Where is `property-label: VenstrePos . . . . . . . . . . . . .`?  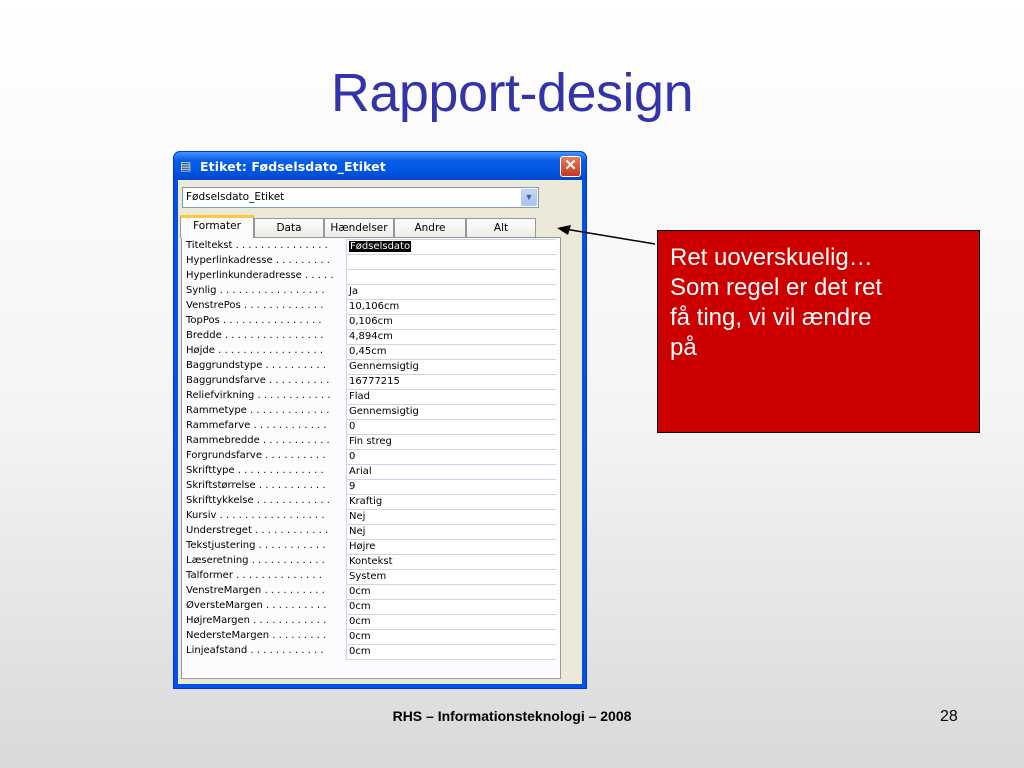 property-label: VenstrePos . . . . . . . . . . . . . is located at coordinates (255, 305).